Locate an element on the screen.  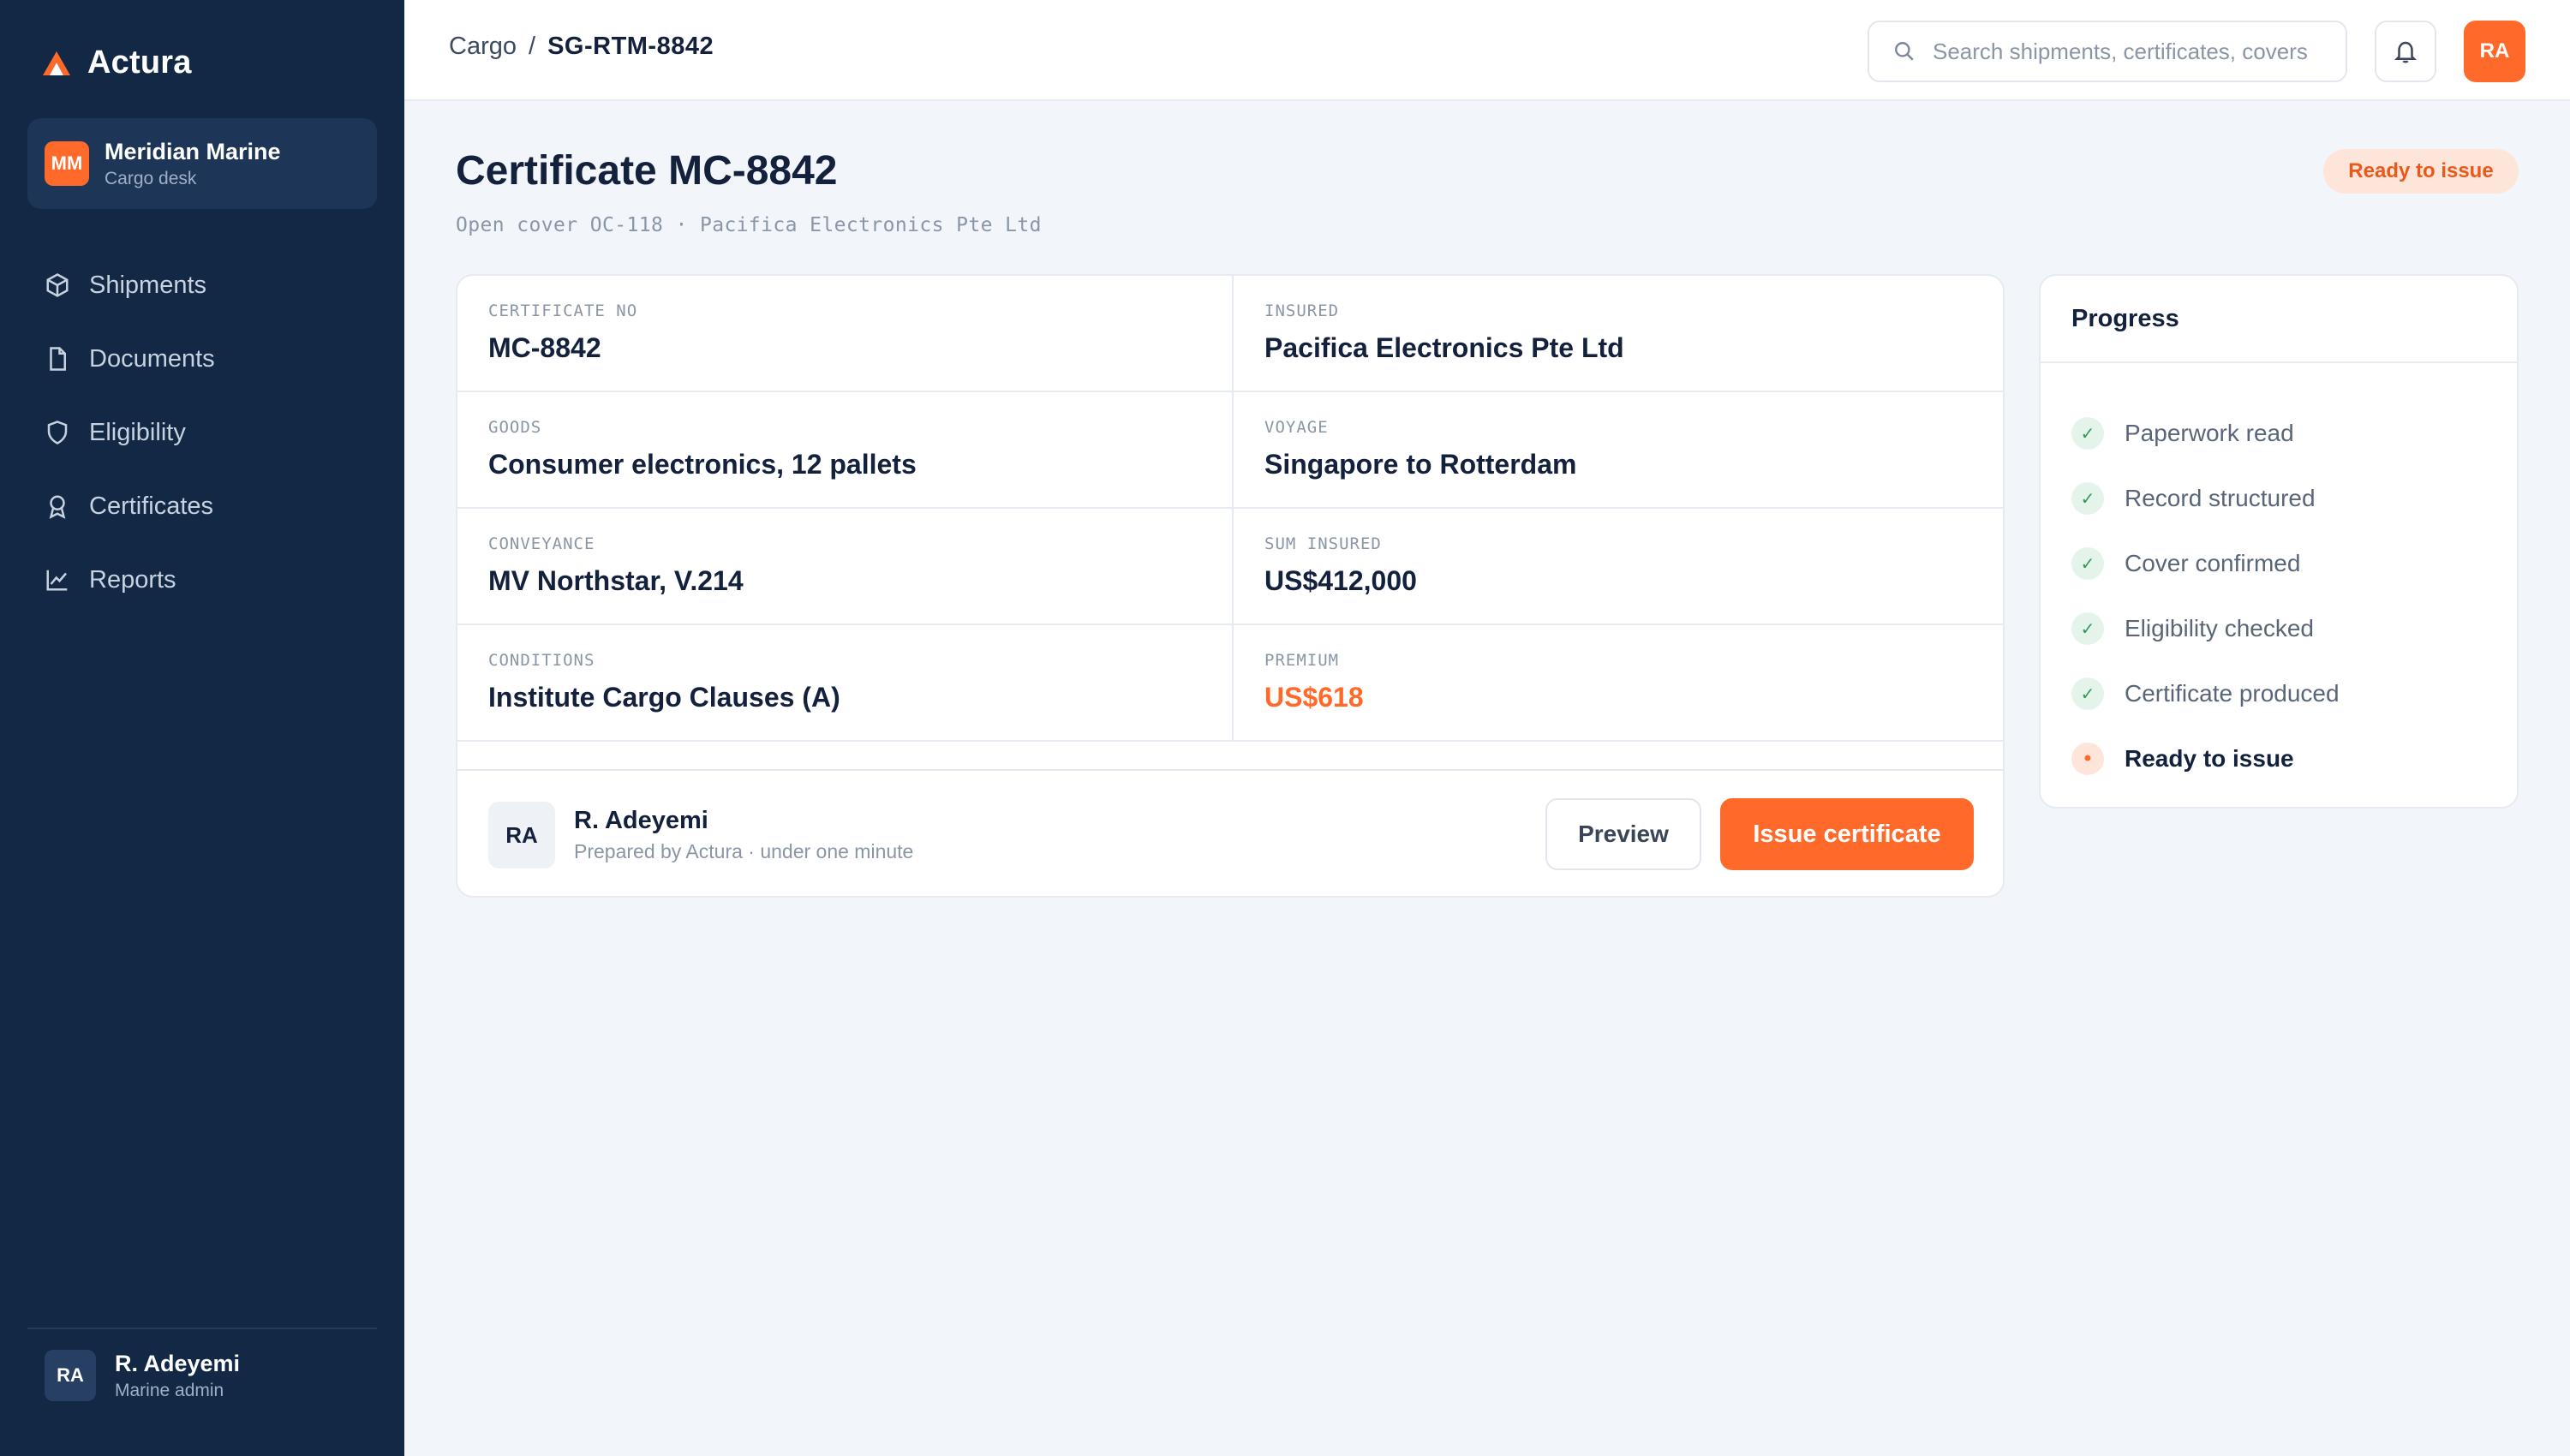
preview-button: Preview is located at coordinates (1623, 834).